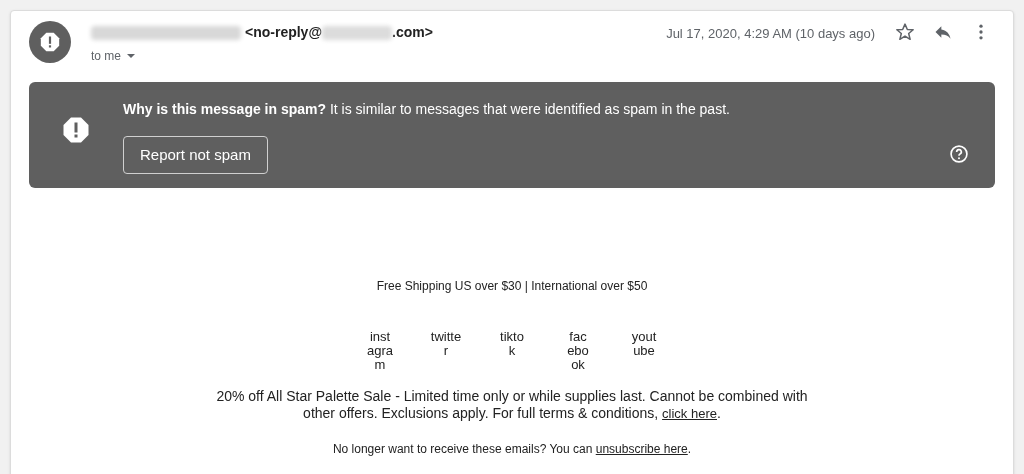 Image resolution: width=1024 pixels, height=474 pixels. Describe the element at coordinates (357, 32) in the screenshot. I see `redacted-domain` at that location.